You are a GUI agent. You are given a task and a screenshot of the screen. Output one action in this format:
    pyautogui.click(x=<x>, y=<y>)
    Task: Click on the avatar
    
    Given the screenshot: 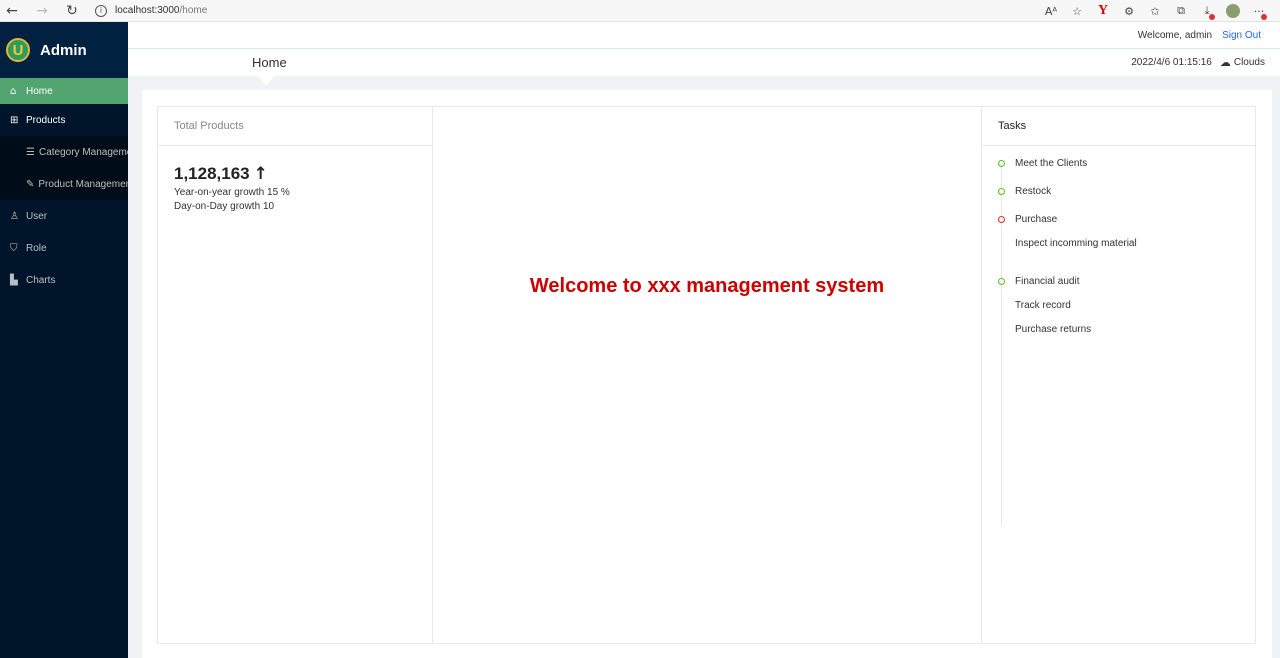 What is the action you would take?
    pyautogui.click(x=1233, y=11)
    